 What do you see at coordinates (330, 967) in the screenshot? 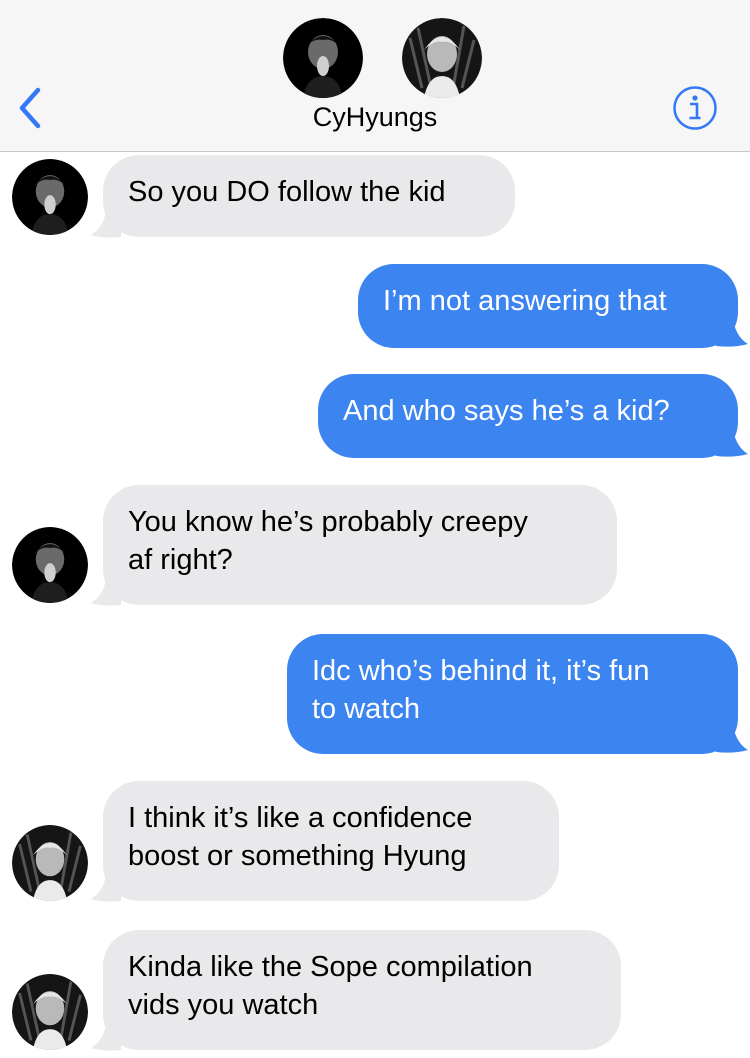
I see `message-text-line: Kinda like the Sope compilation` at bounding box center [330, 967].